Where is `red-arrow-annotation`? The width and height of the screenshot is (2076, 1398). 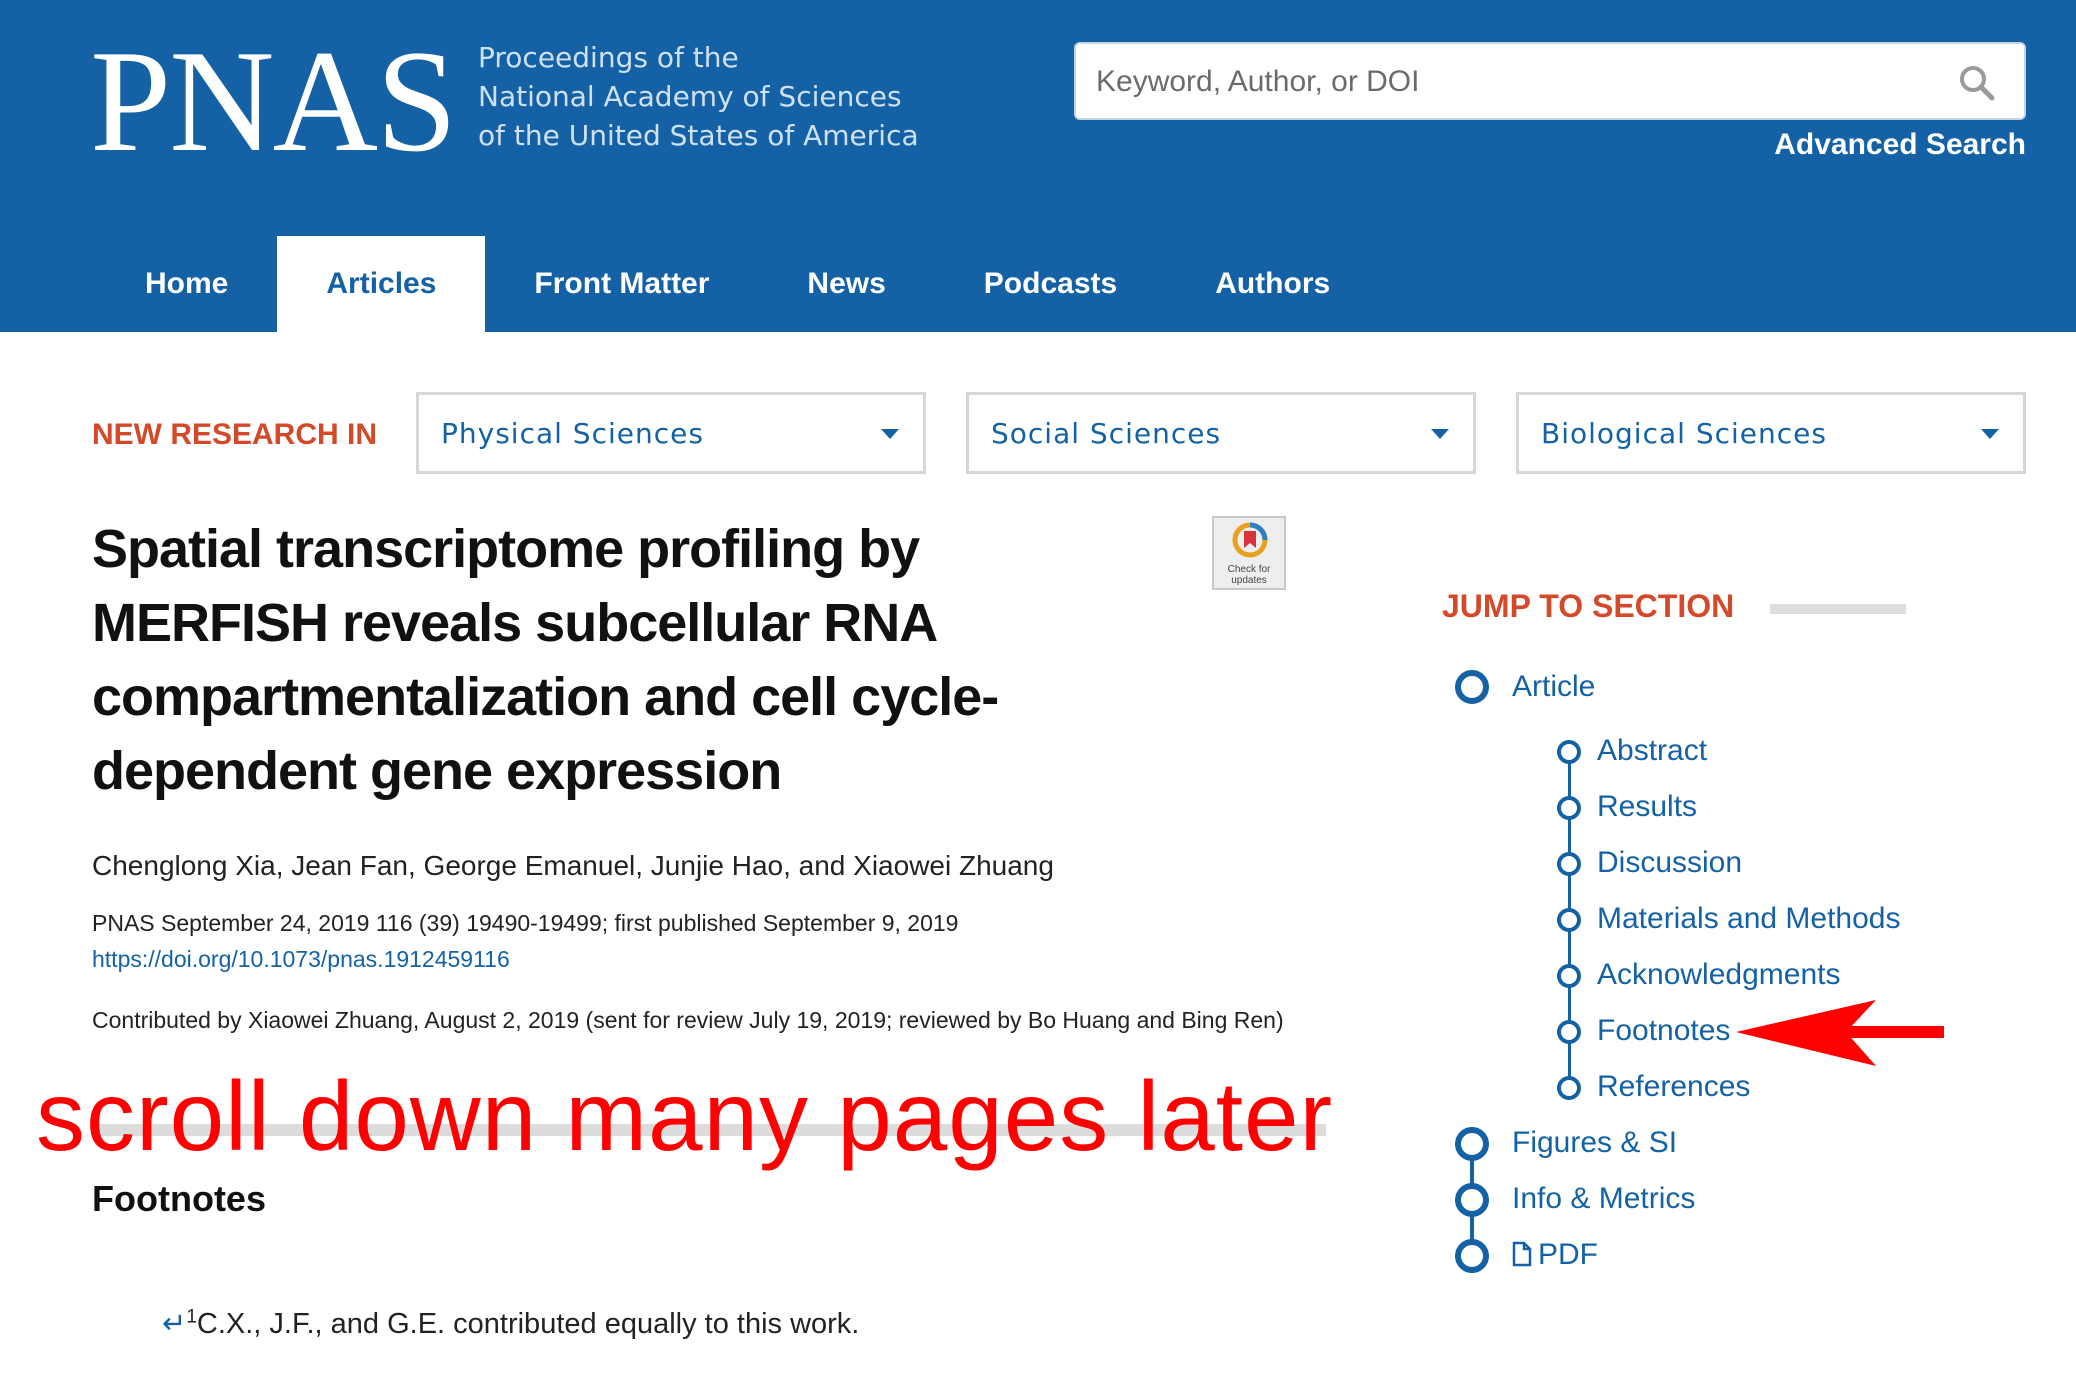 red-arrow-annotation is located at coordinates (1840, 1033).